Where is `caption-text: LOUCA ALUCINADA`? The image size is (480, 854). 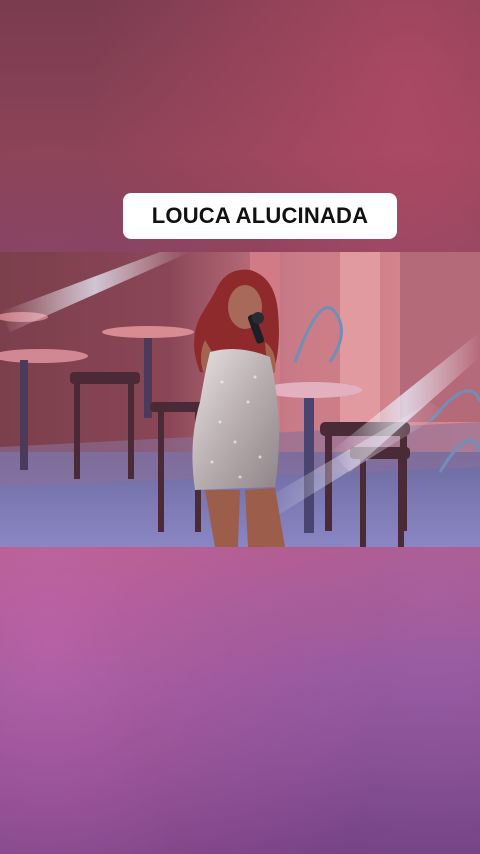
caption-text: LOUCA ALUCINADA is located at coordinates (260, 215).